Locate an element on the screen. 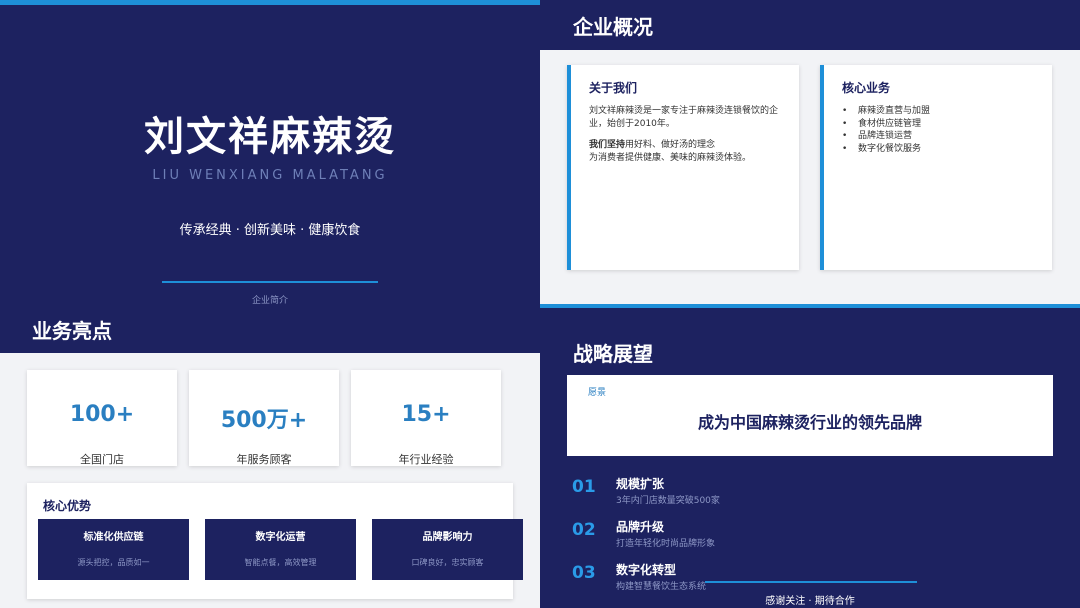 The width and height of the screenshot is (1080, 608). about-us-paragraph-1: 刘文祥麻辣烫是一家专注于麻辣烫连锁餐饮的企业，始创于2010年。 is located at coordinates (684, 117).